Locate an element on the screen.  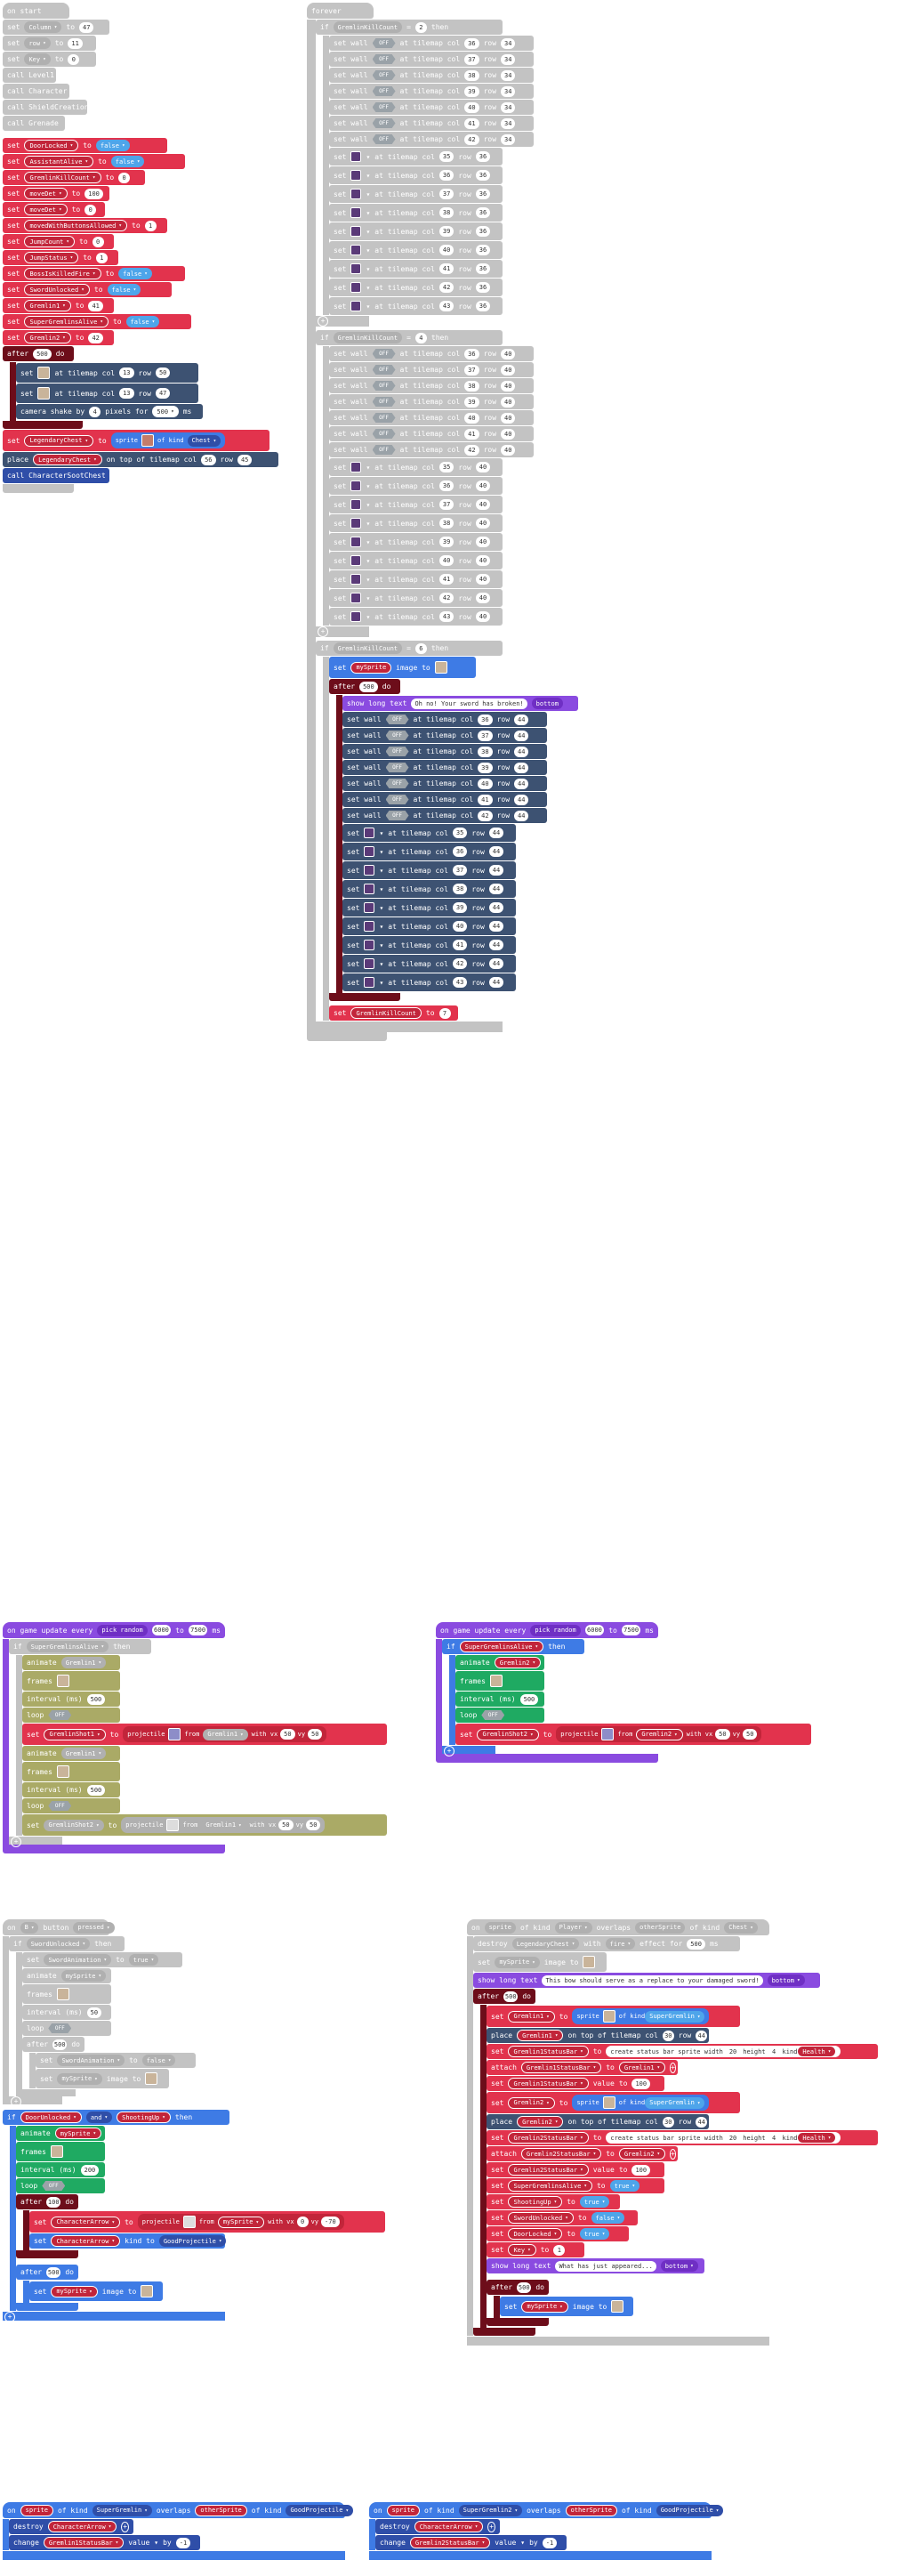
value-input: 43 is located at coordinates (446, 306).